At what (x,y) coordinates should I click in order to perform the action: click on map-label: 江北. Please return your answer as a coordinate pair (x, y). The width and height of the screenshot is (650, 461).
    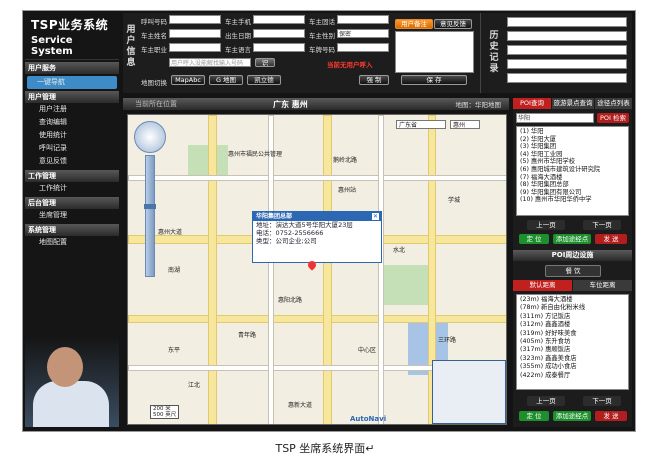
    Looking at the image, I should click on (194, 385).